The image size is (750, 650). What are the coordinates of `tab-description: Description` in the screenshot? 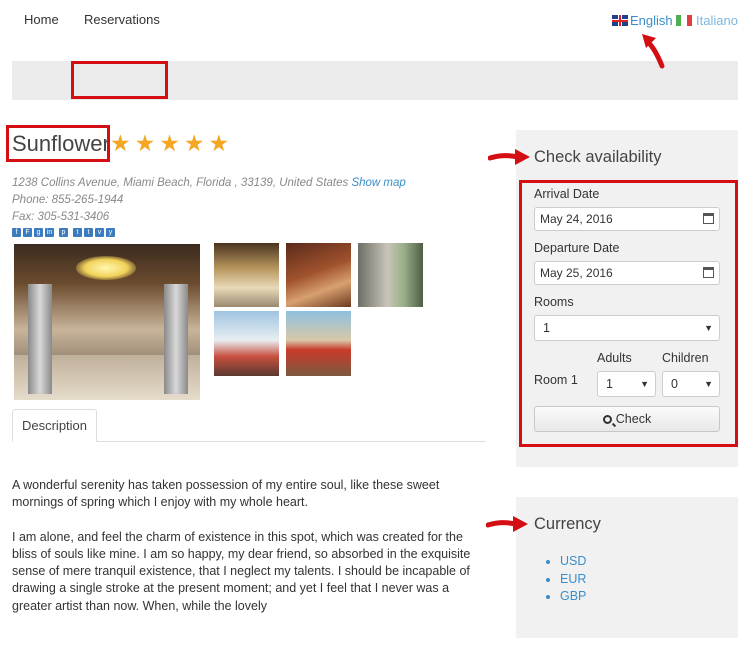 It's located at (54, 425).